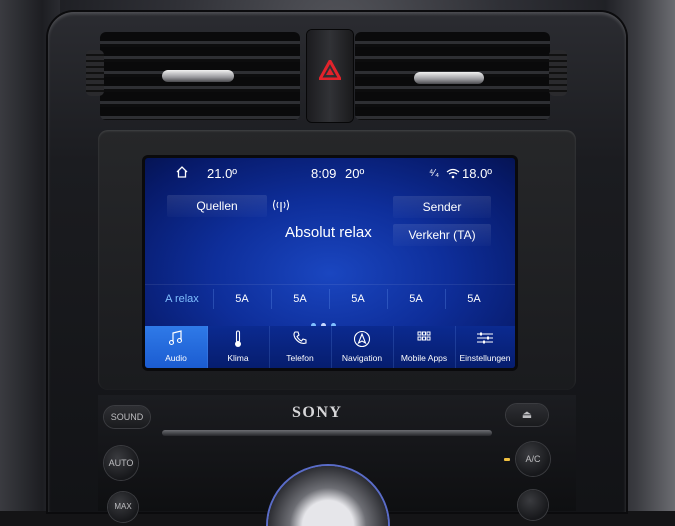 The width and height of the screenshot is (675, 526). What do you see at coordinates (442, 235) in the screenshot?
I see `traffic-announcement-button: Verkehr (TA)` at bounding box center [442, 235].